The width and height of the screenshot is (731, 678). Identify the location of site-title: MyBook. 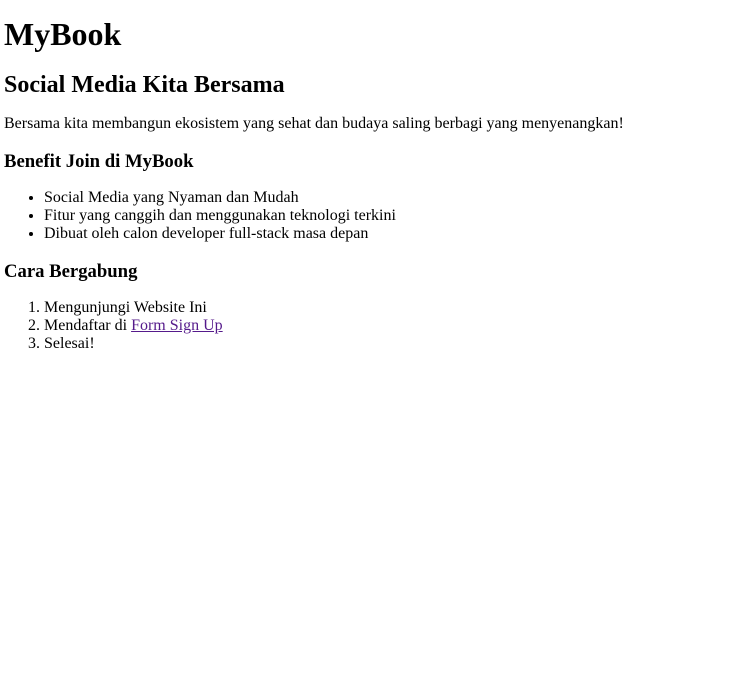
(63, 34).